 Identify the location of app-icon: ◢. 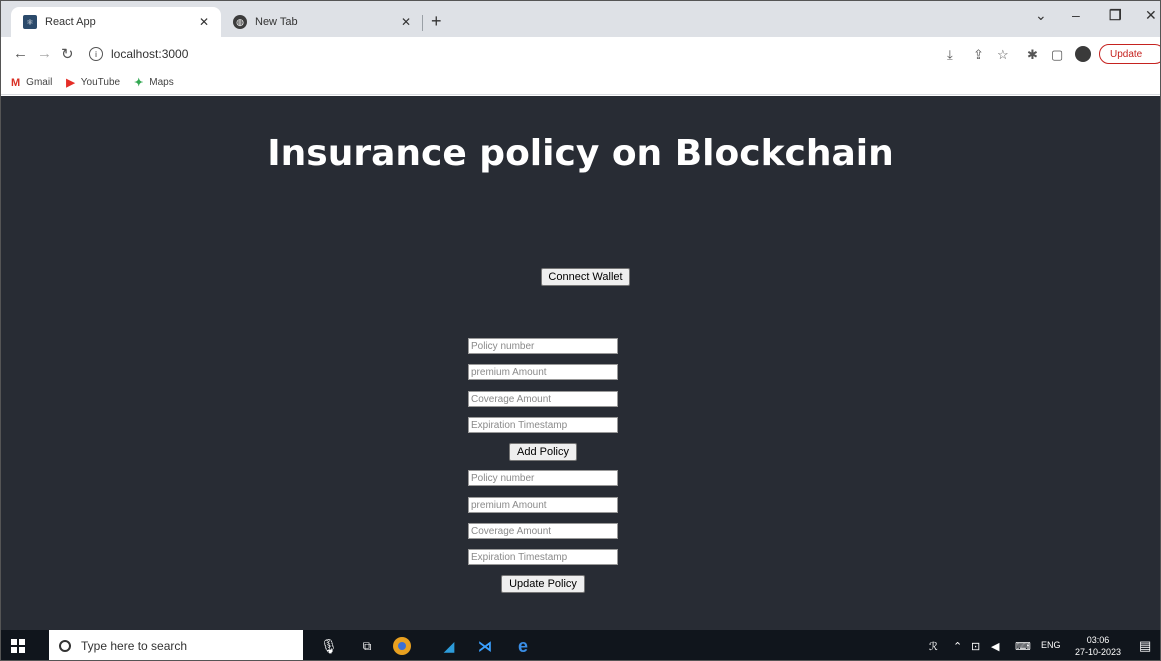
(449, 646).